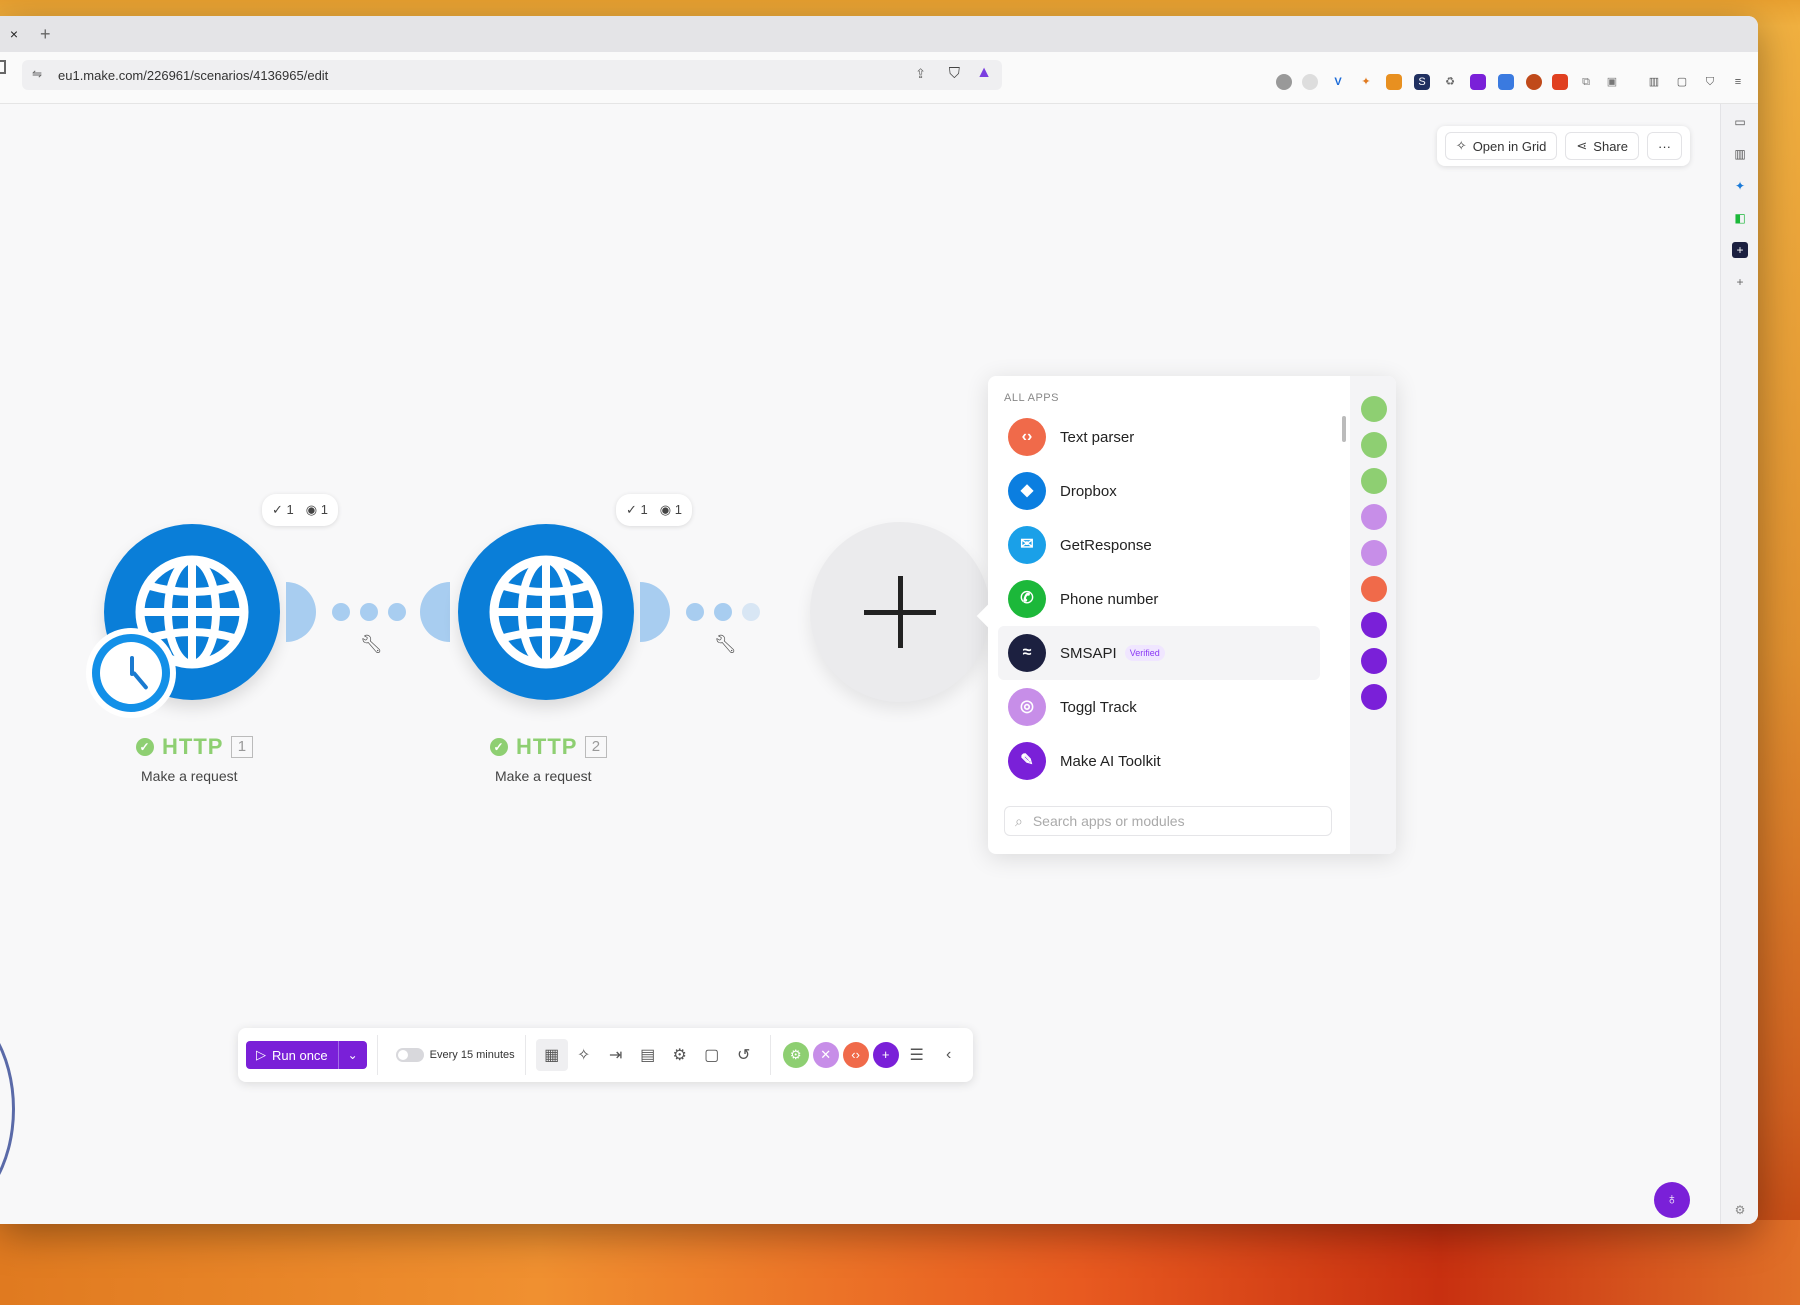  Describe the element at coordinates (1422, 82) in the screenshot. I see `extension-s-icon: S` at that location.